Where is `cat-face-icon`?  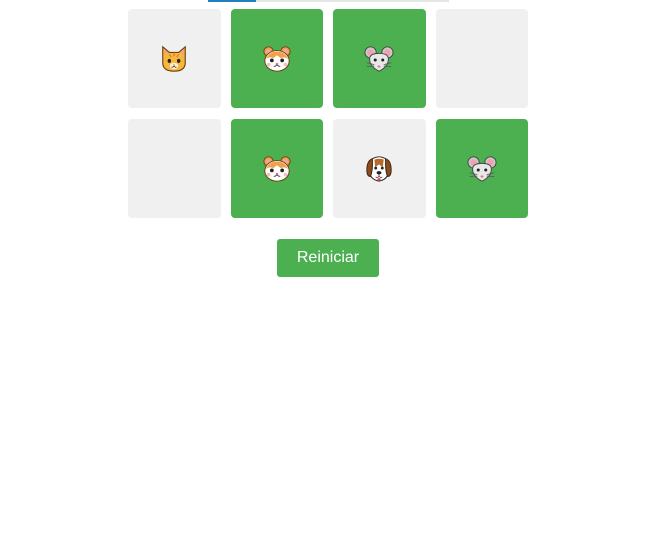
cat-face-icon is located at coordinates (174, 59).